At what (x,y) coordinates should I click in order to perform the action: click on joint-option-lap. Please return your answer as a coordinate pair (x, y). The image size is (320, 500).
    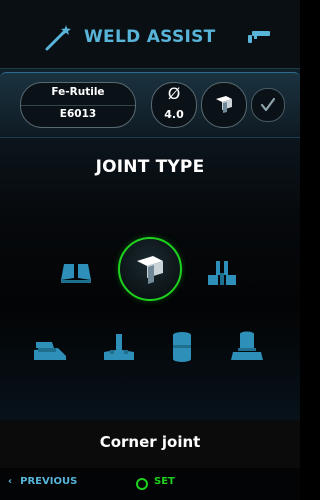
    Looking at the image, I should click on (50, 348).